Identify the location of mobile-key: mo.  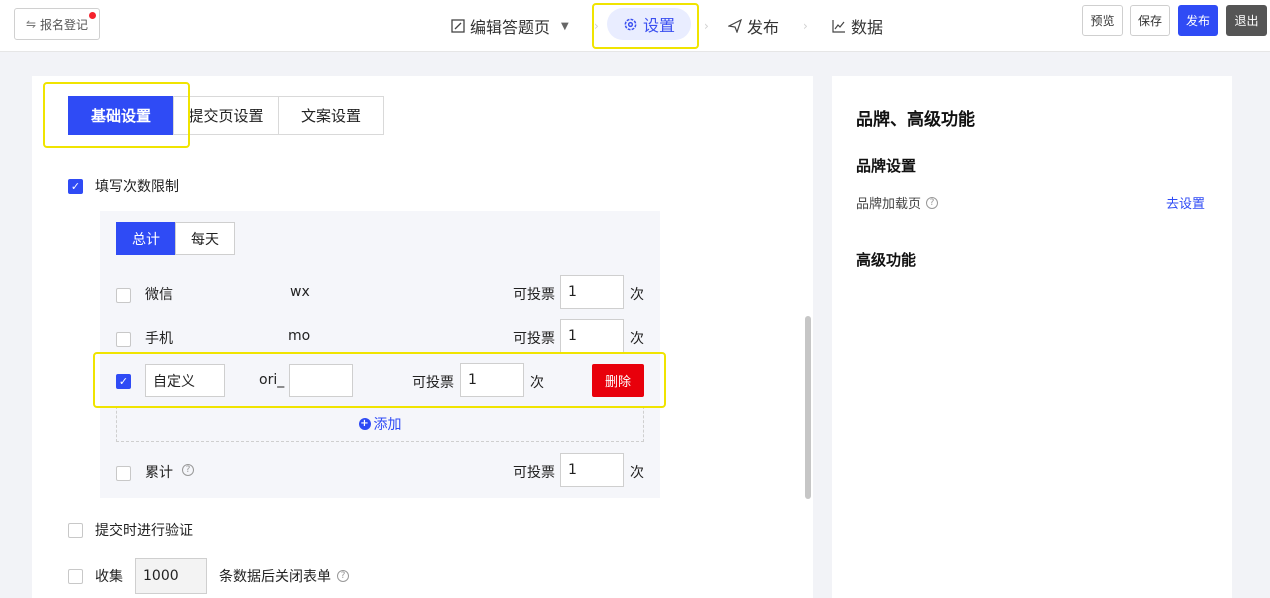
(299, 336).